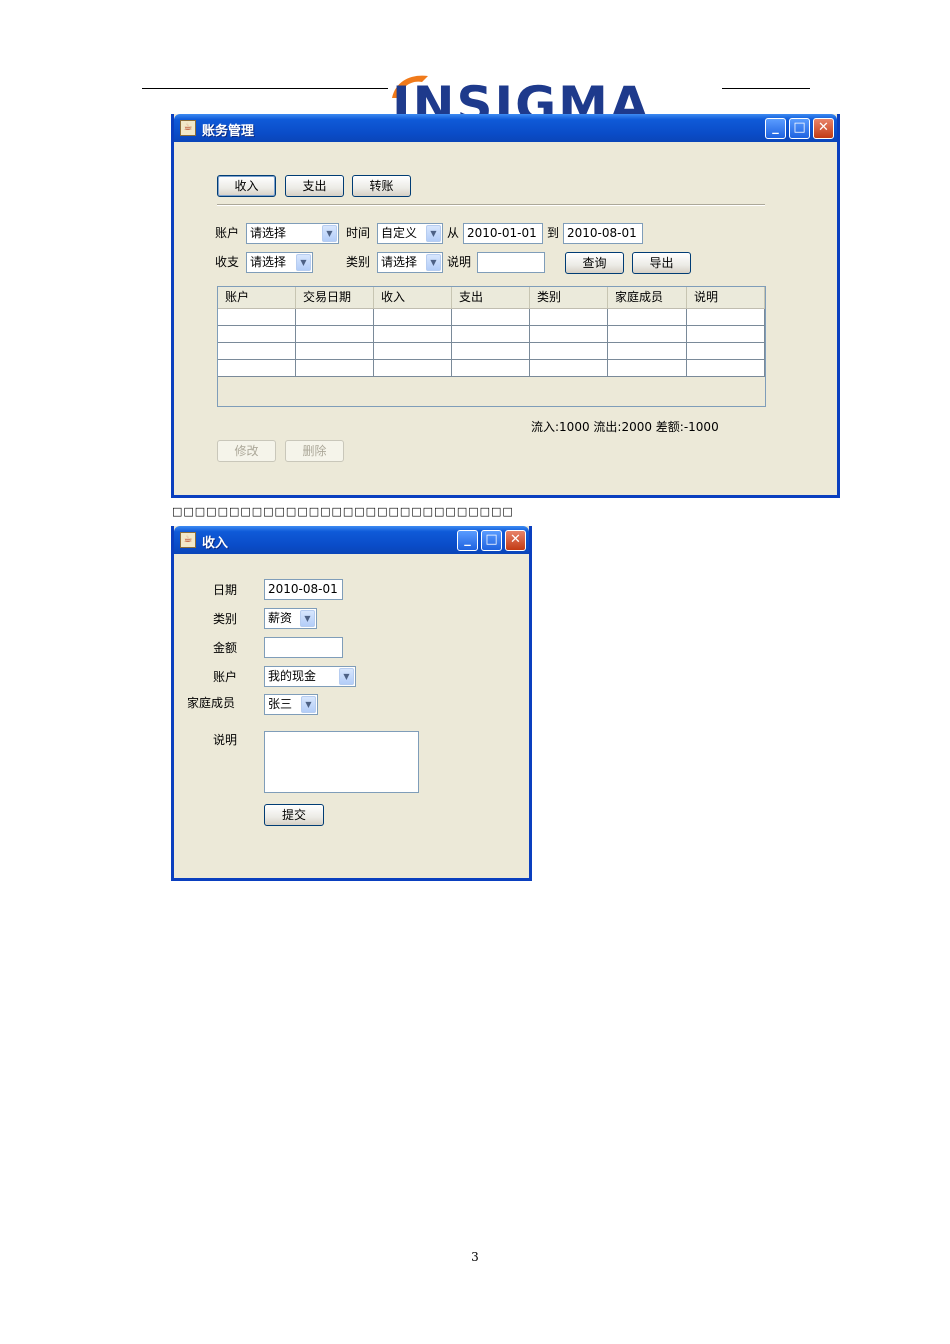 This screenshot has width=950, height=1344. Describe the element at coordinates (594, 263) in the screenshot. I see `query-button: 查询` at that location.